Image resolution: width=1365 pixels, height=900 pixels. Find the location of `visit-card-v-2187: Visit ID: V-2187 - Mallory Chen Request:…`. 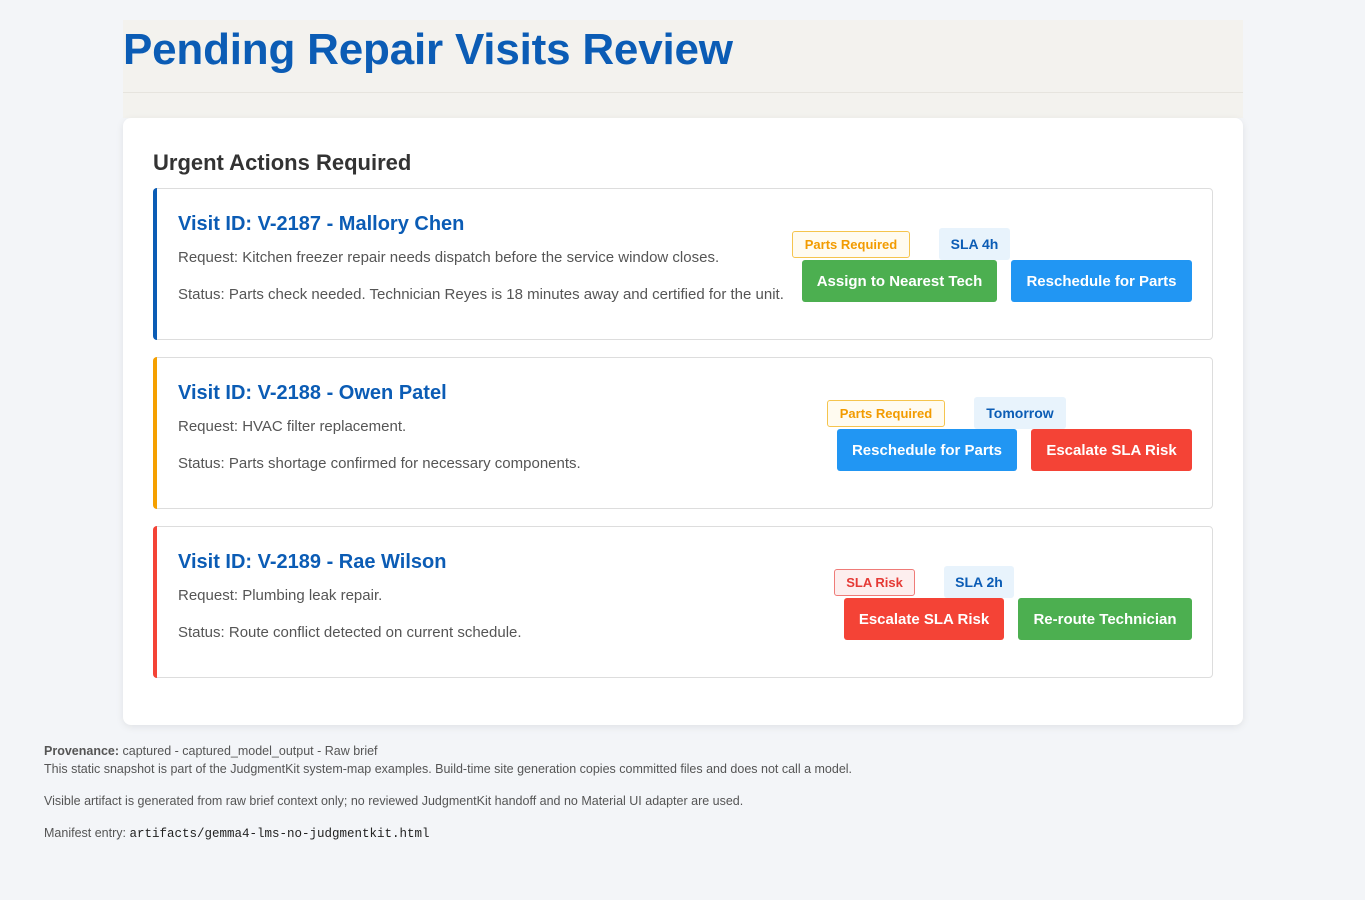

visit-card-v-2187: Visit ID: V-2187 - Mallory Chen Request:… is located at coordinates (683, 264).